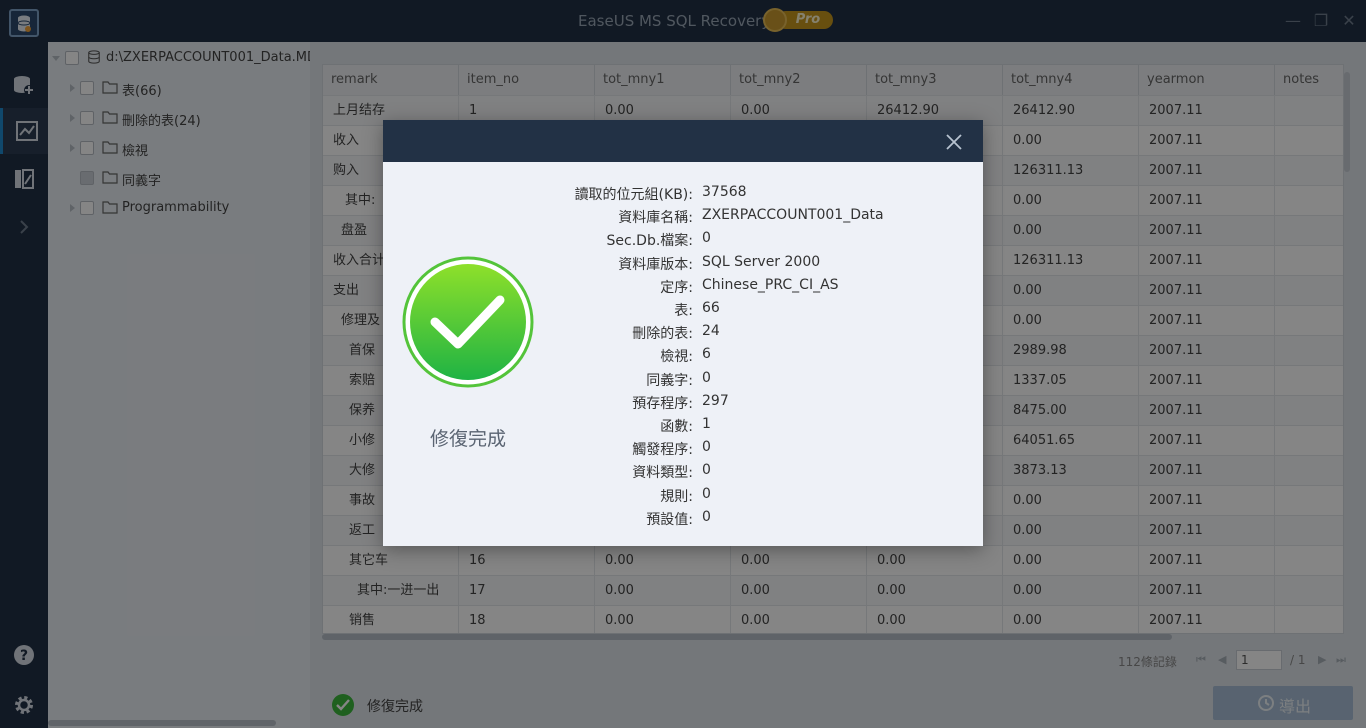 The height and width of the screenshot is (728, 1366). Describe the element at coordinates (683, 141) in the screenshot. I see `dialog-header` at that location.